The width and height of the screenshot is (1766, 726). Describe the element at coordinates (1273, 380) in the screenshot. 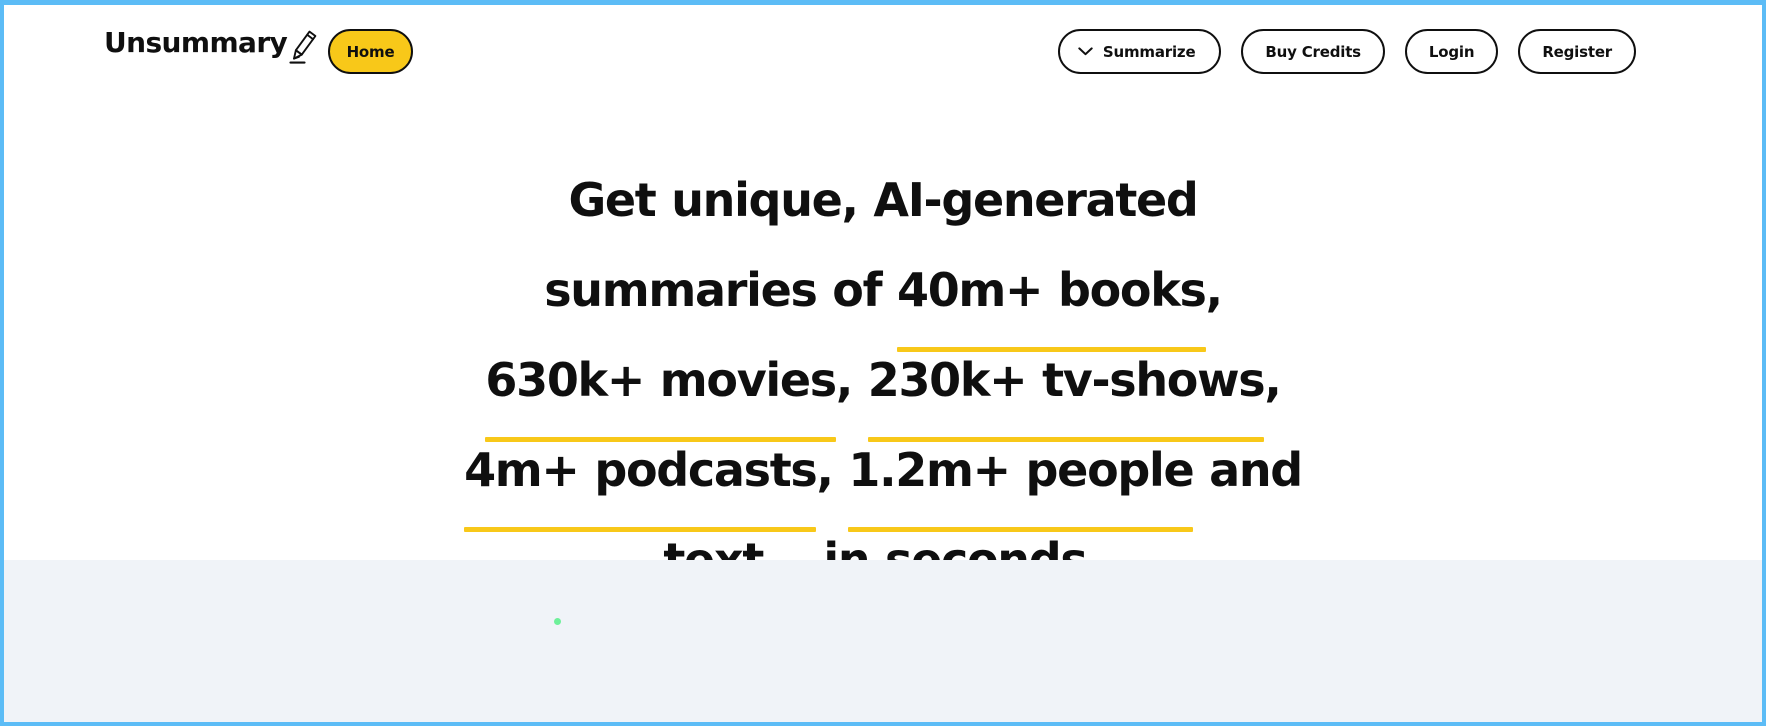

I see `hero-sep-3: ,` at that location.